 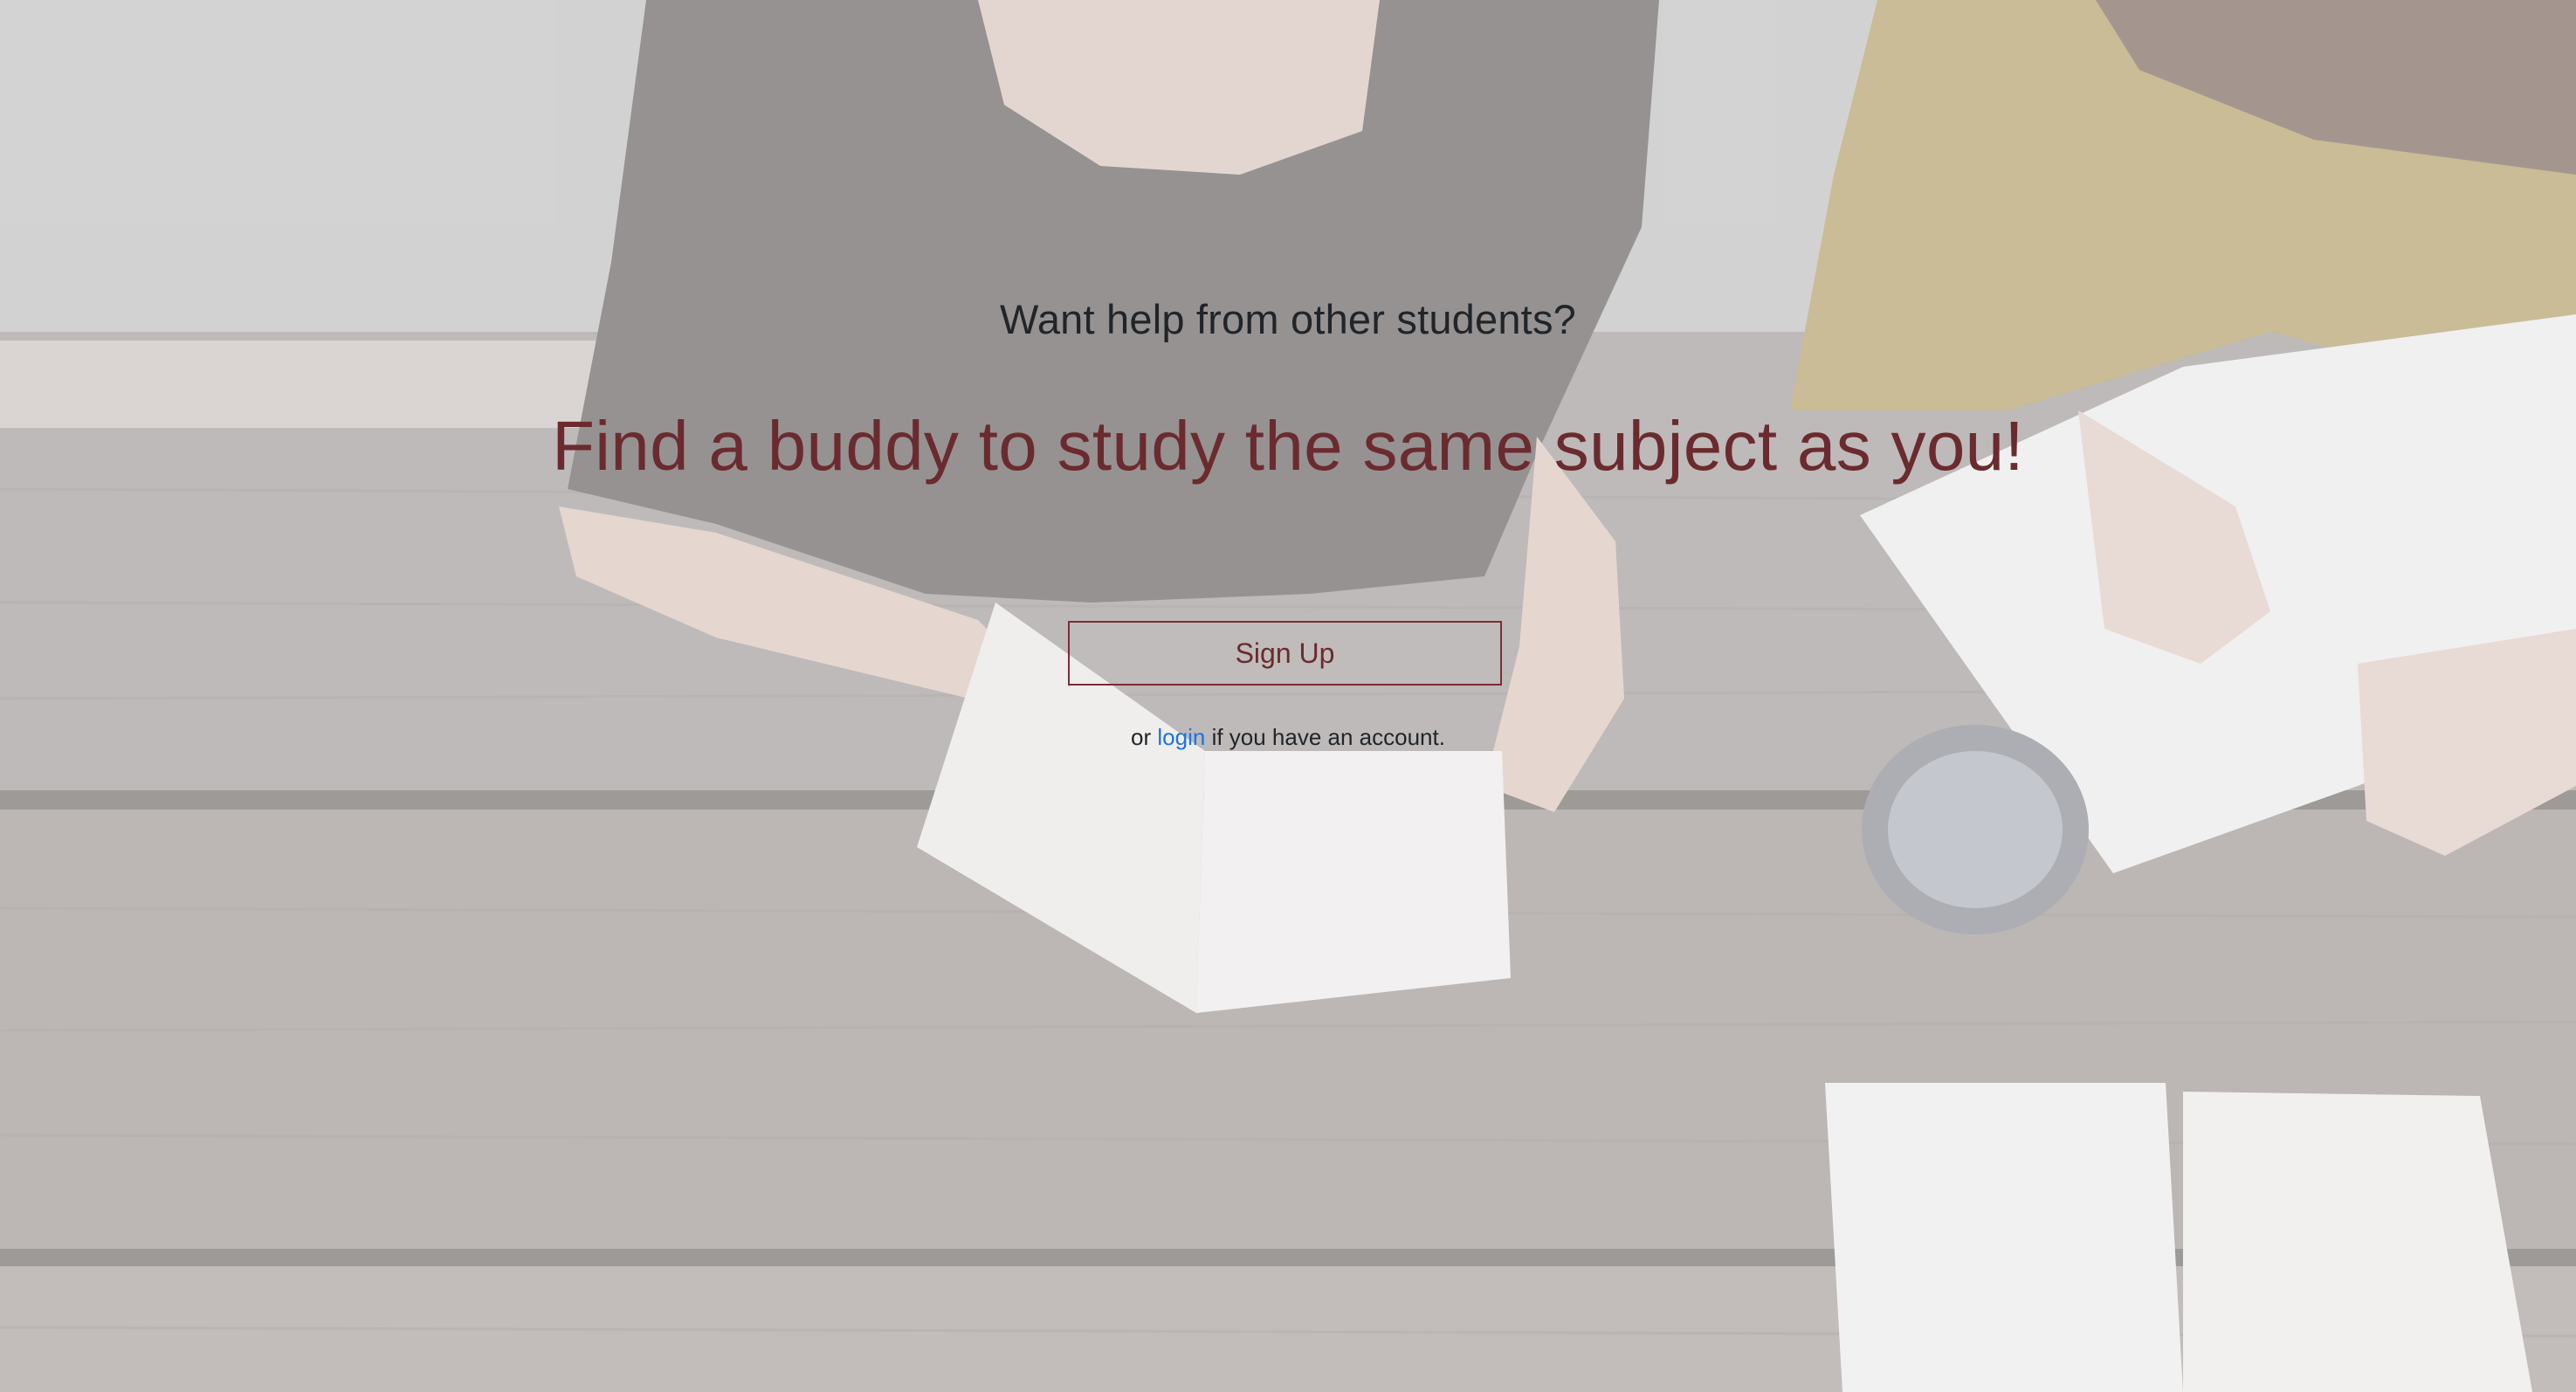 I want to click on login-prefix-text: or, so click(x=1141, y=737).